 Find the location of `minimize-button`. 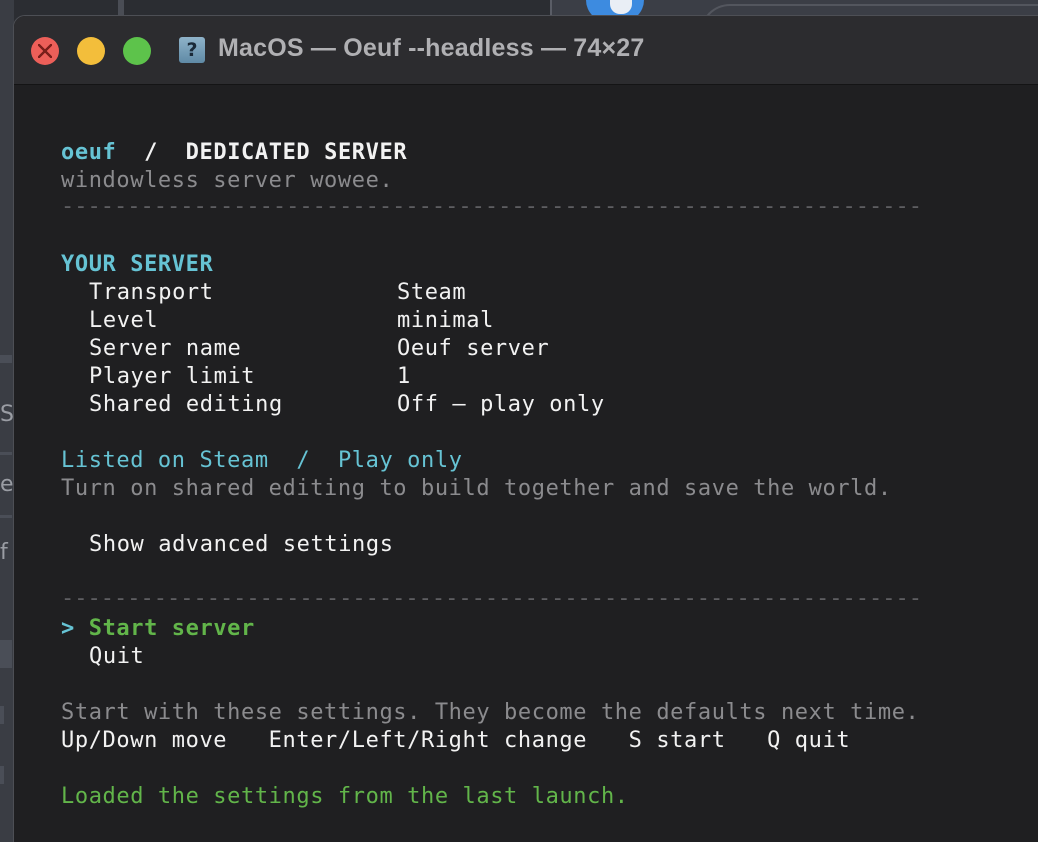

minimize-button is located at coordinates (91, 51).